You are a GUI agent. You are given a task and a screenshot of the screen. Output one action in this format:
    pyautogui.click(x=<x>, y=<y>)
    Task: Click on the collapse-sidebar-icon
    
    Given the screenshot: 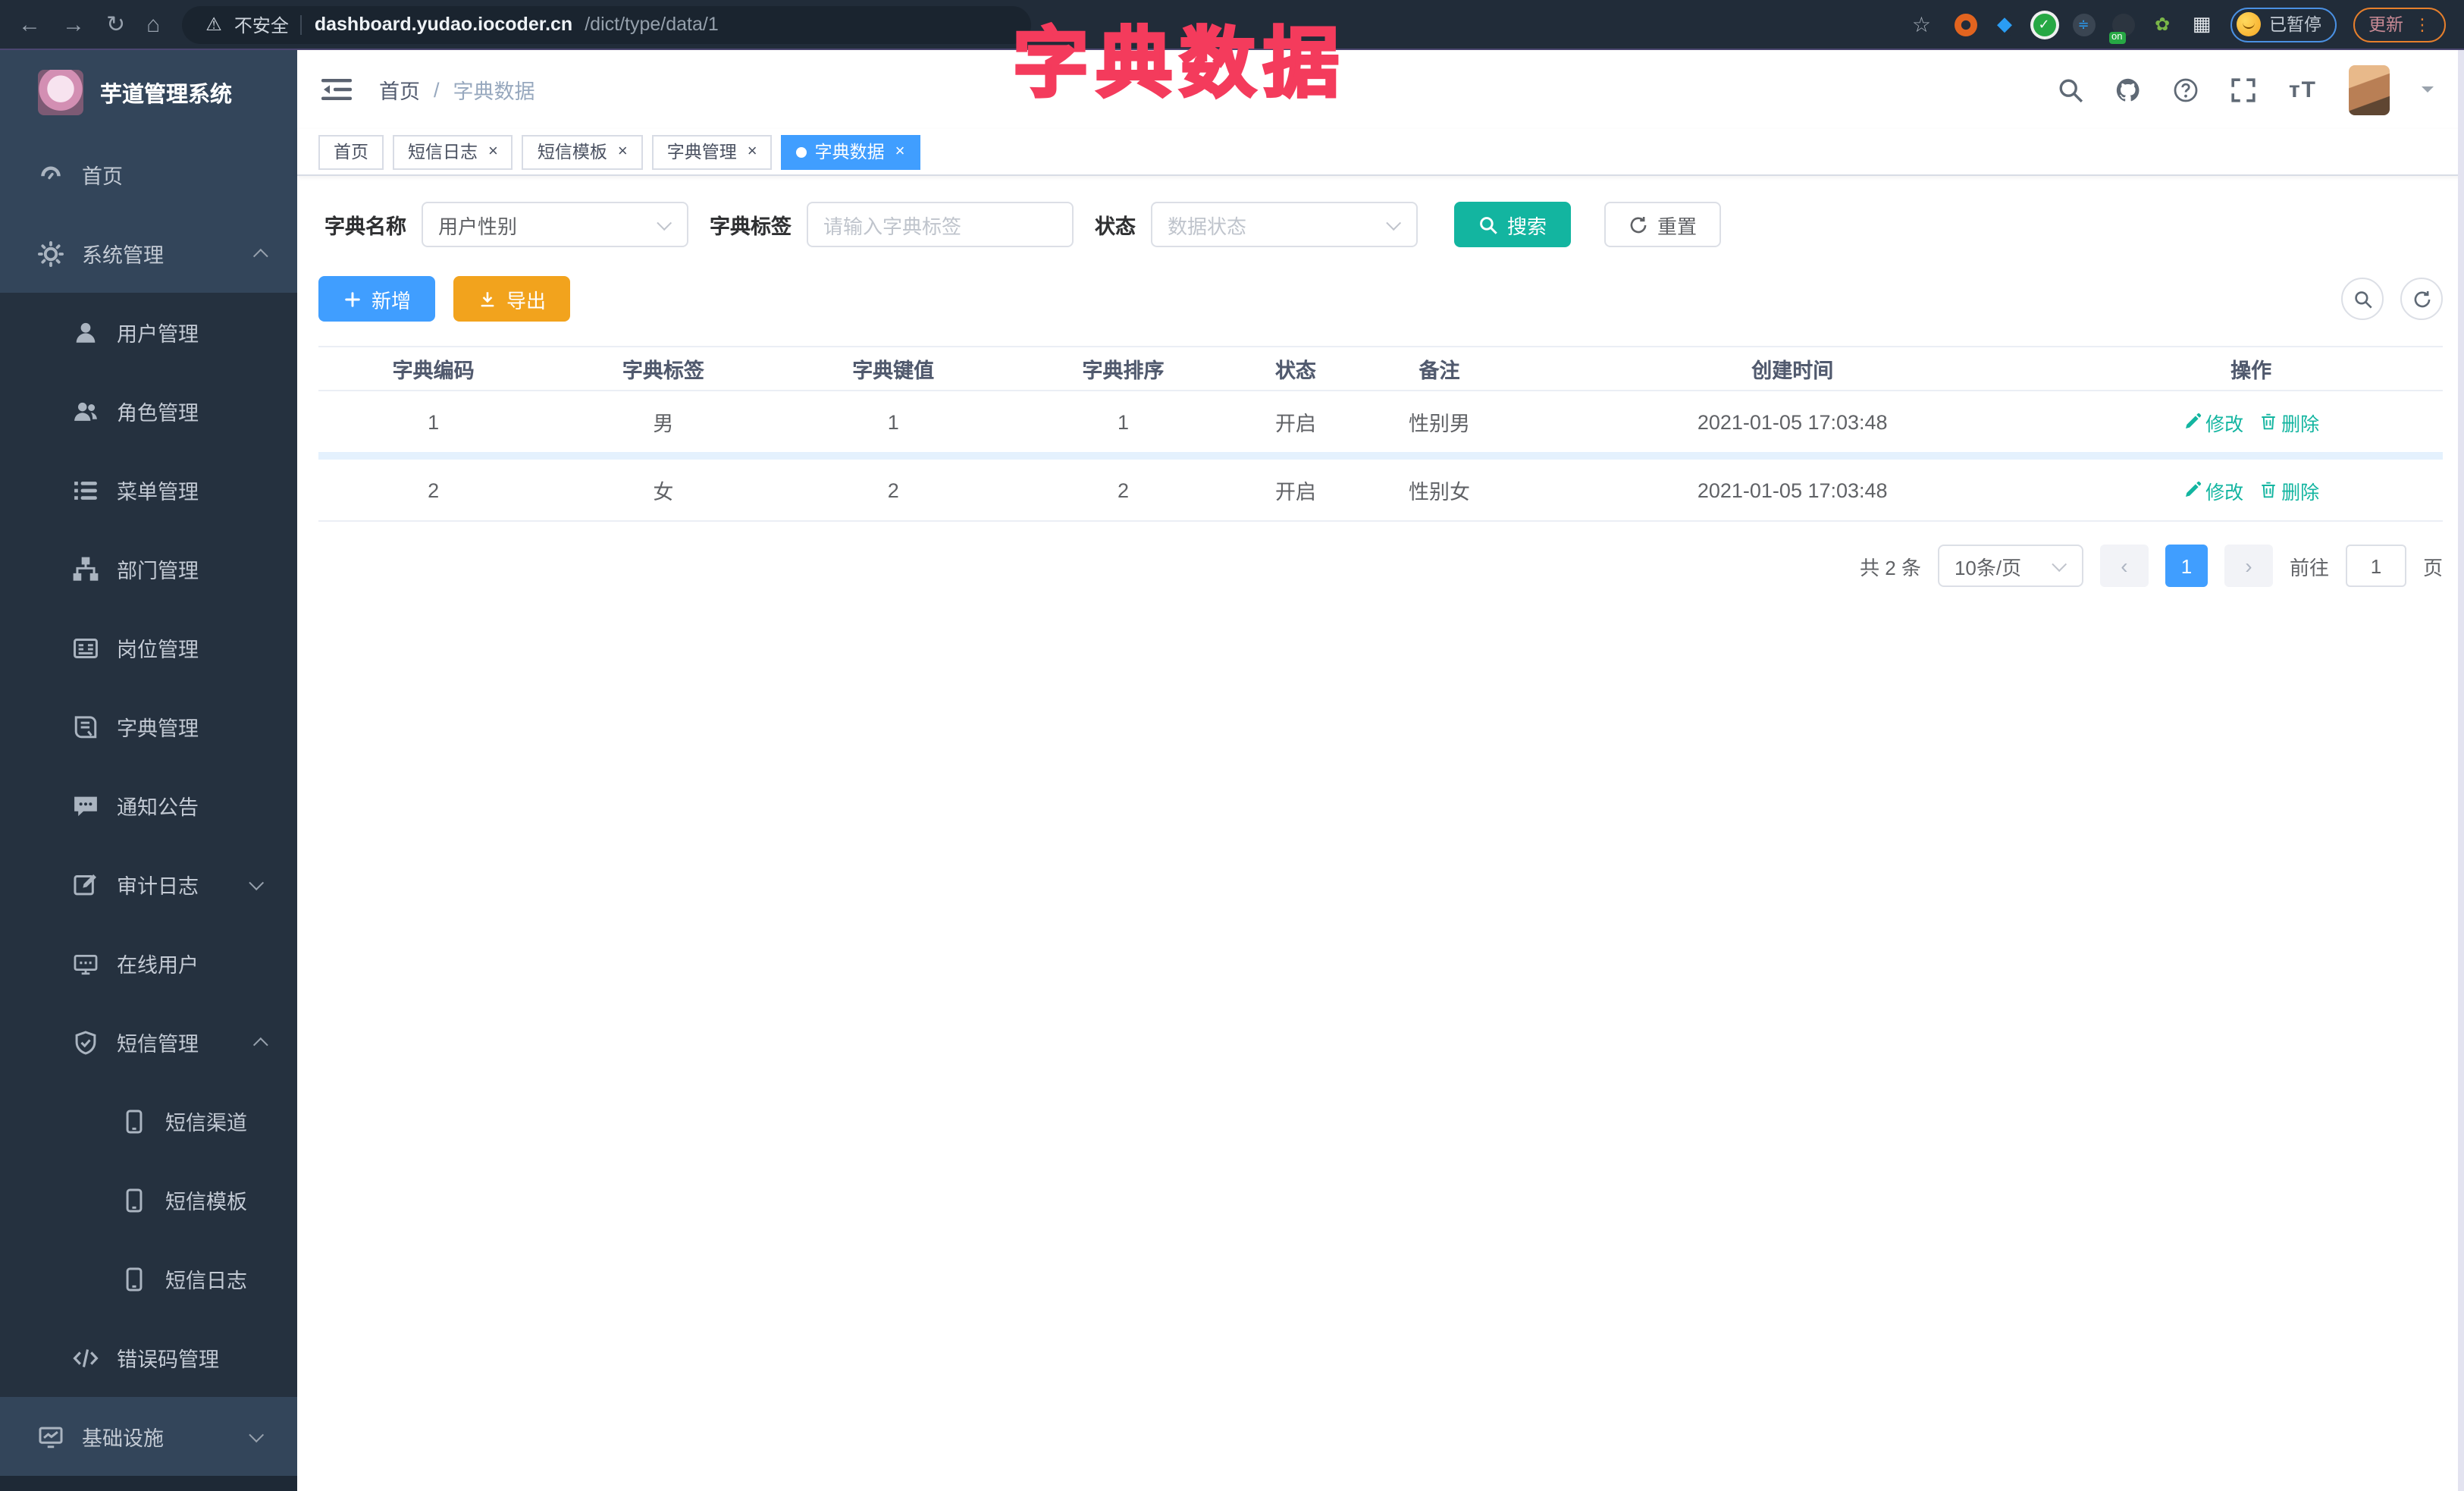 What is the action you would take?
    pyautogui.click(x=336, y=89)
    